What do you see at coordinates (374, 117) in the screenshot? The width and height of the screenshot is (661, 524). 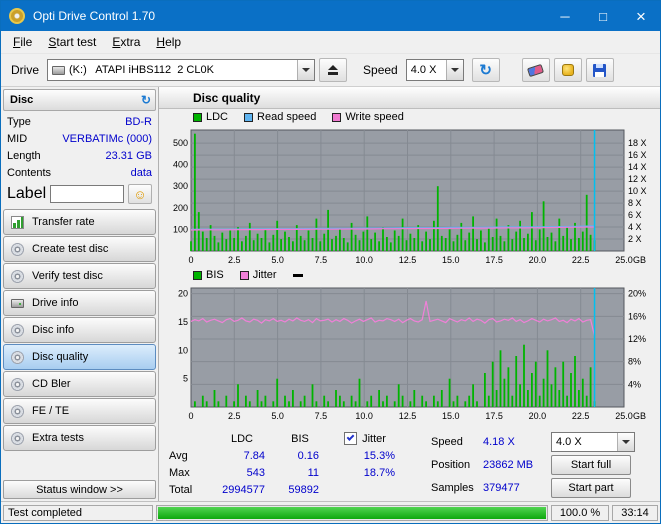 I see `legend-label: Write speed` at bounding box center [374, 117].